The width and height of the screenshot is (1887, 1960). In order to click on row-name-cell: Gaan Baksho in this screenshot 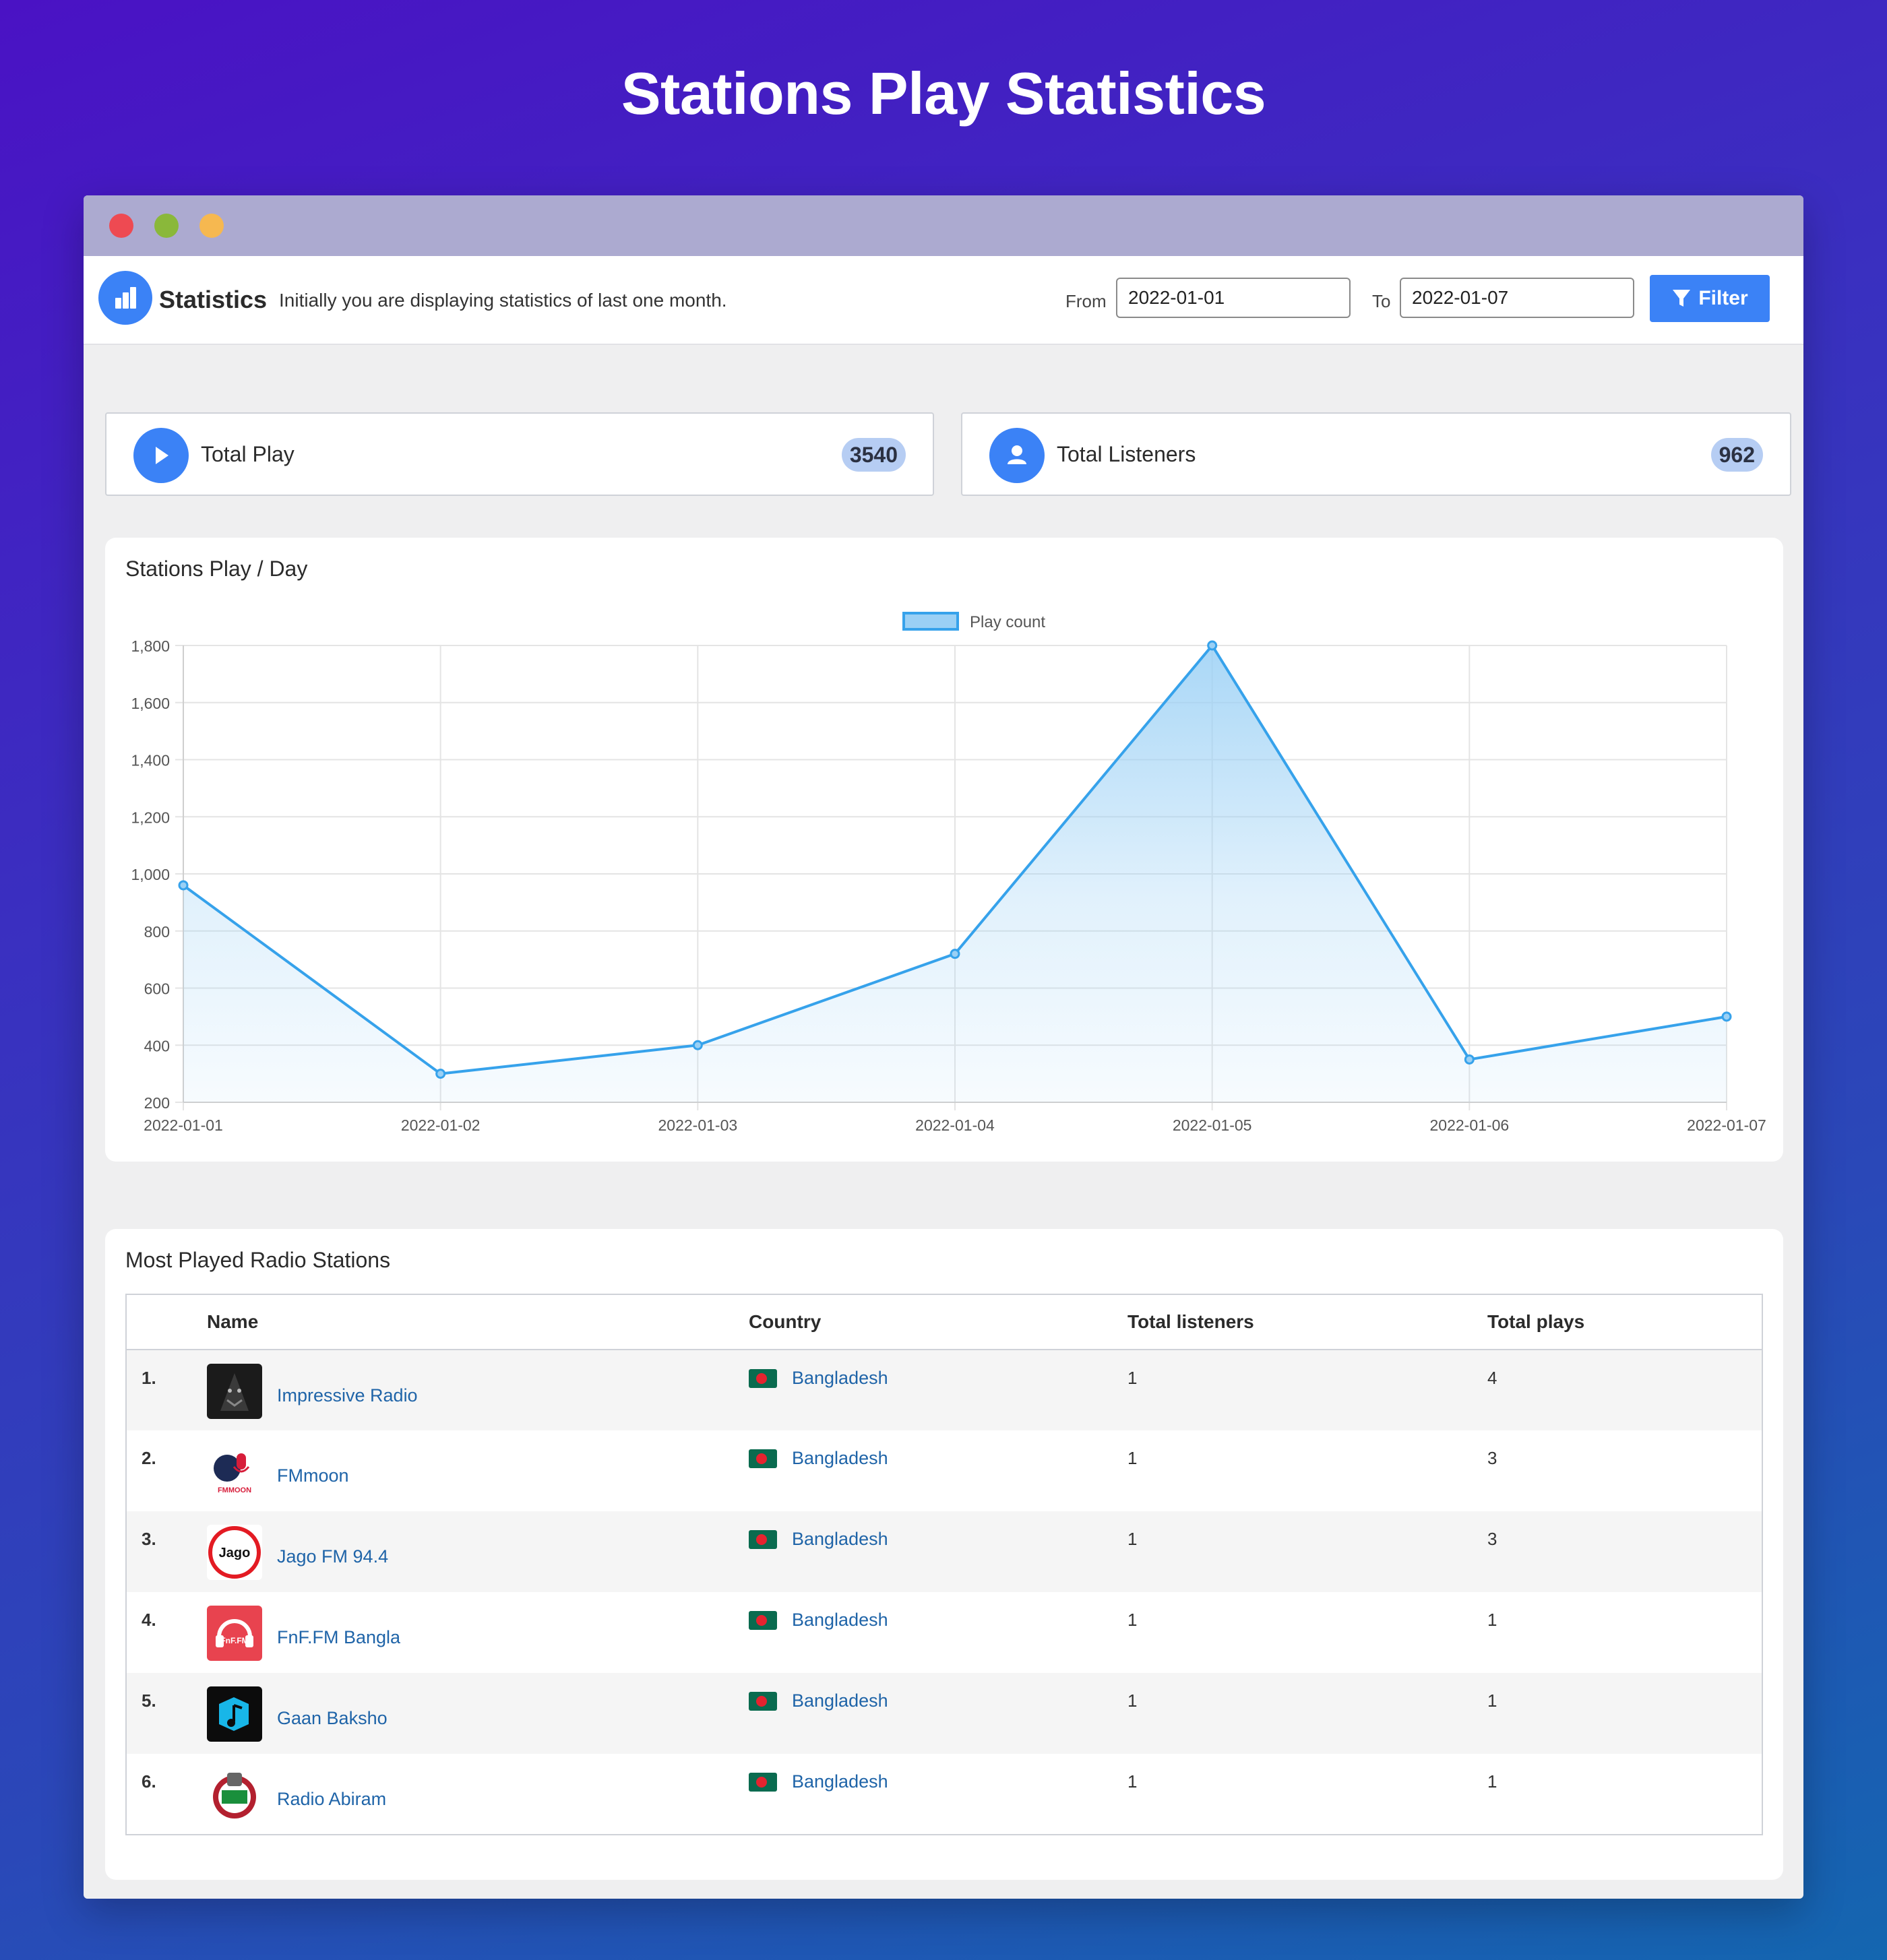, I will do `click(478, 1714)`.